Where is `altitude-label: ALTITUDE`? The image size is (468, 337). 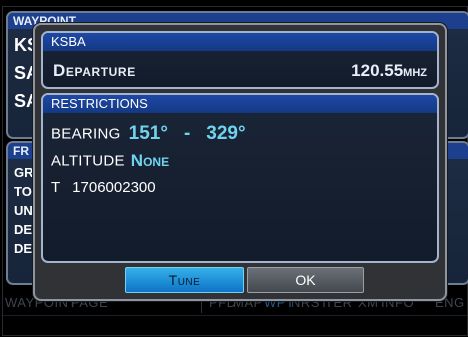
altitude-label: ALTITUDE is located at coordinates (88, 161).